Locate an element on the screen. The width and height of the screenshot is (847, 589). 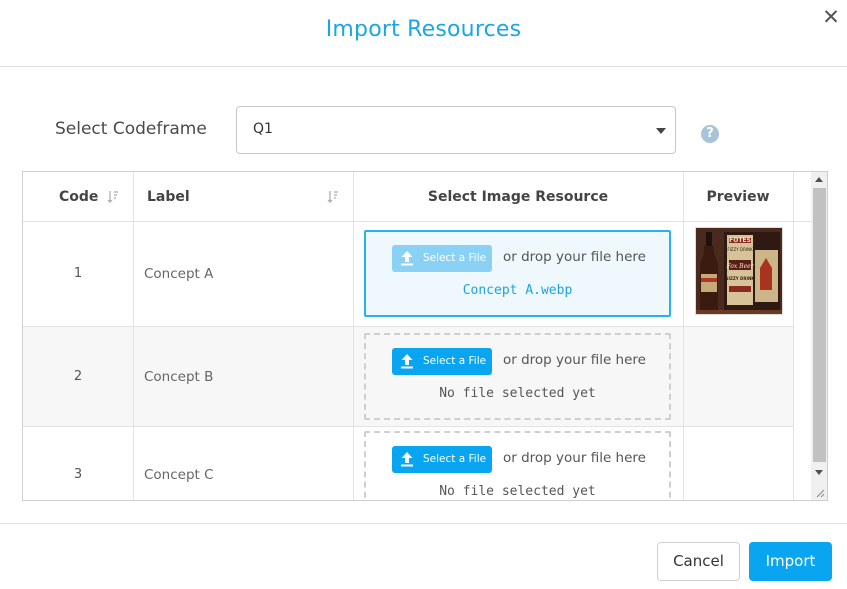
codeframe-label: Select Codeframe is located at coordinates (131, 129).